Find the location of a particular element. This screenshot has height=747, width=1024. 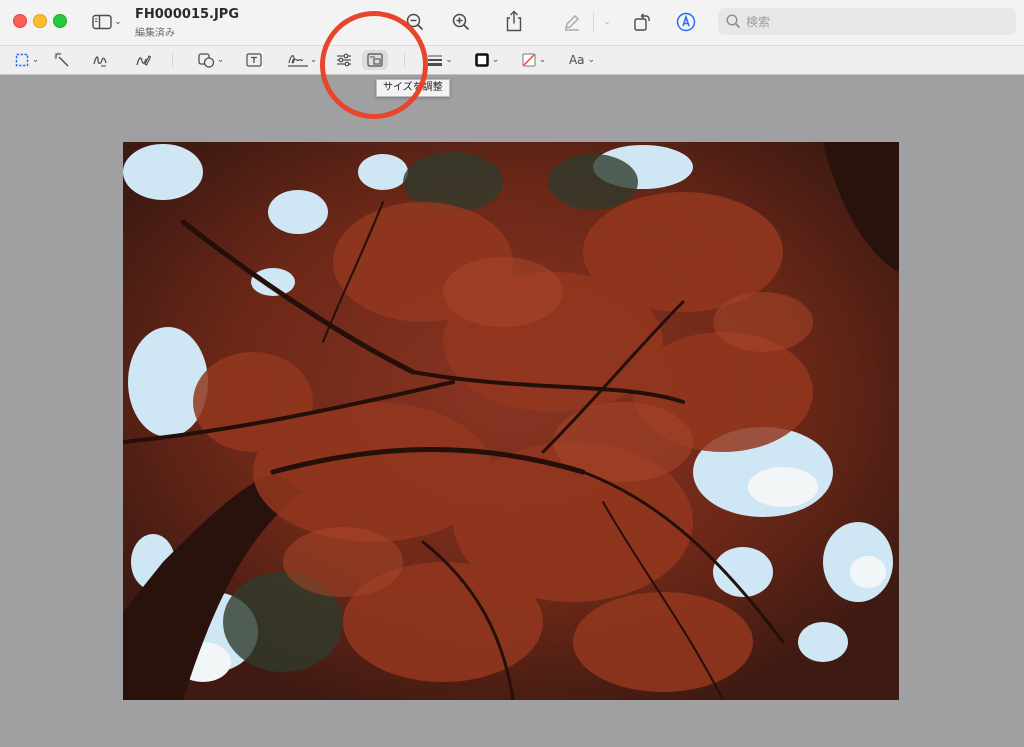

adjust-size-button is located at coordinates (375, 60).